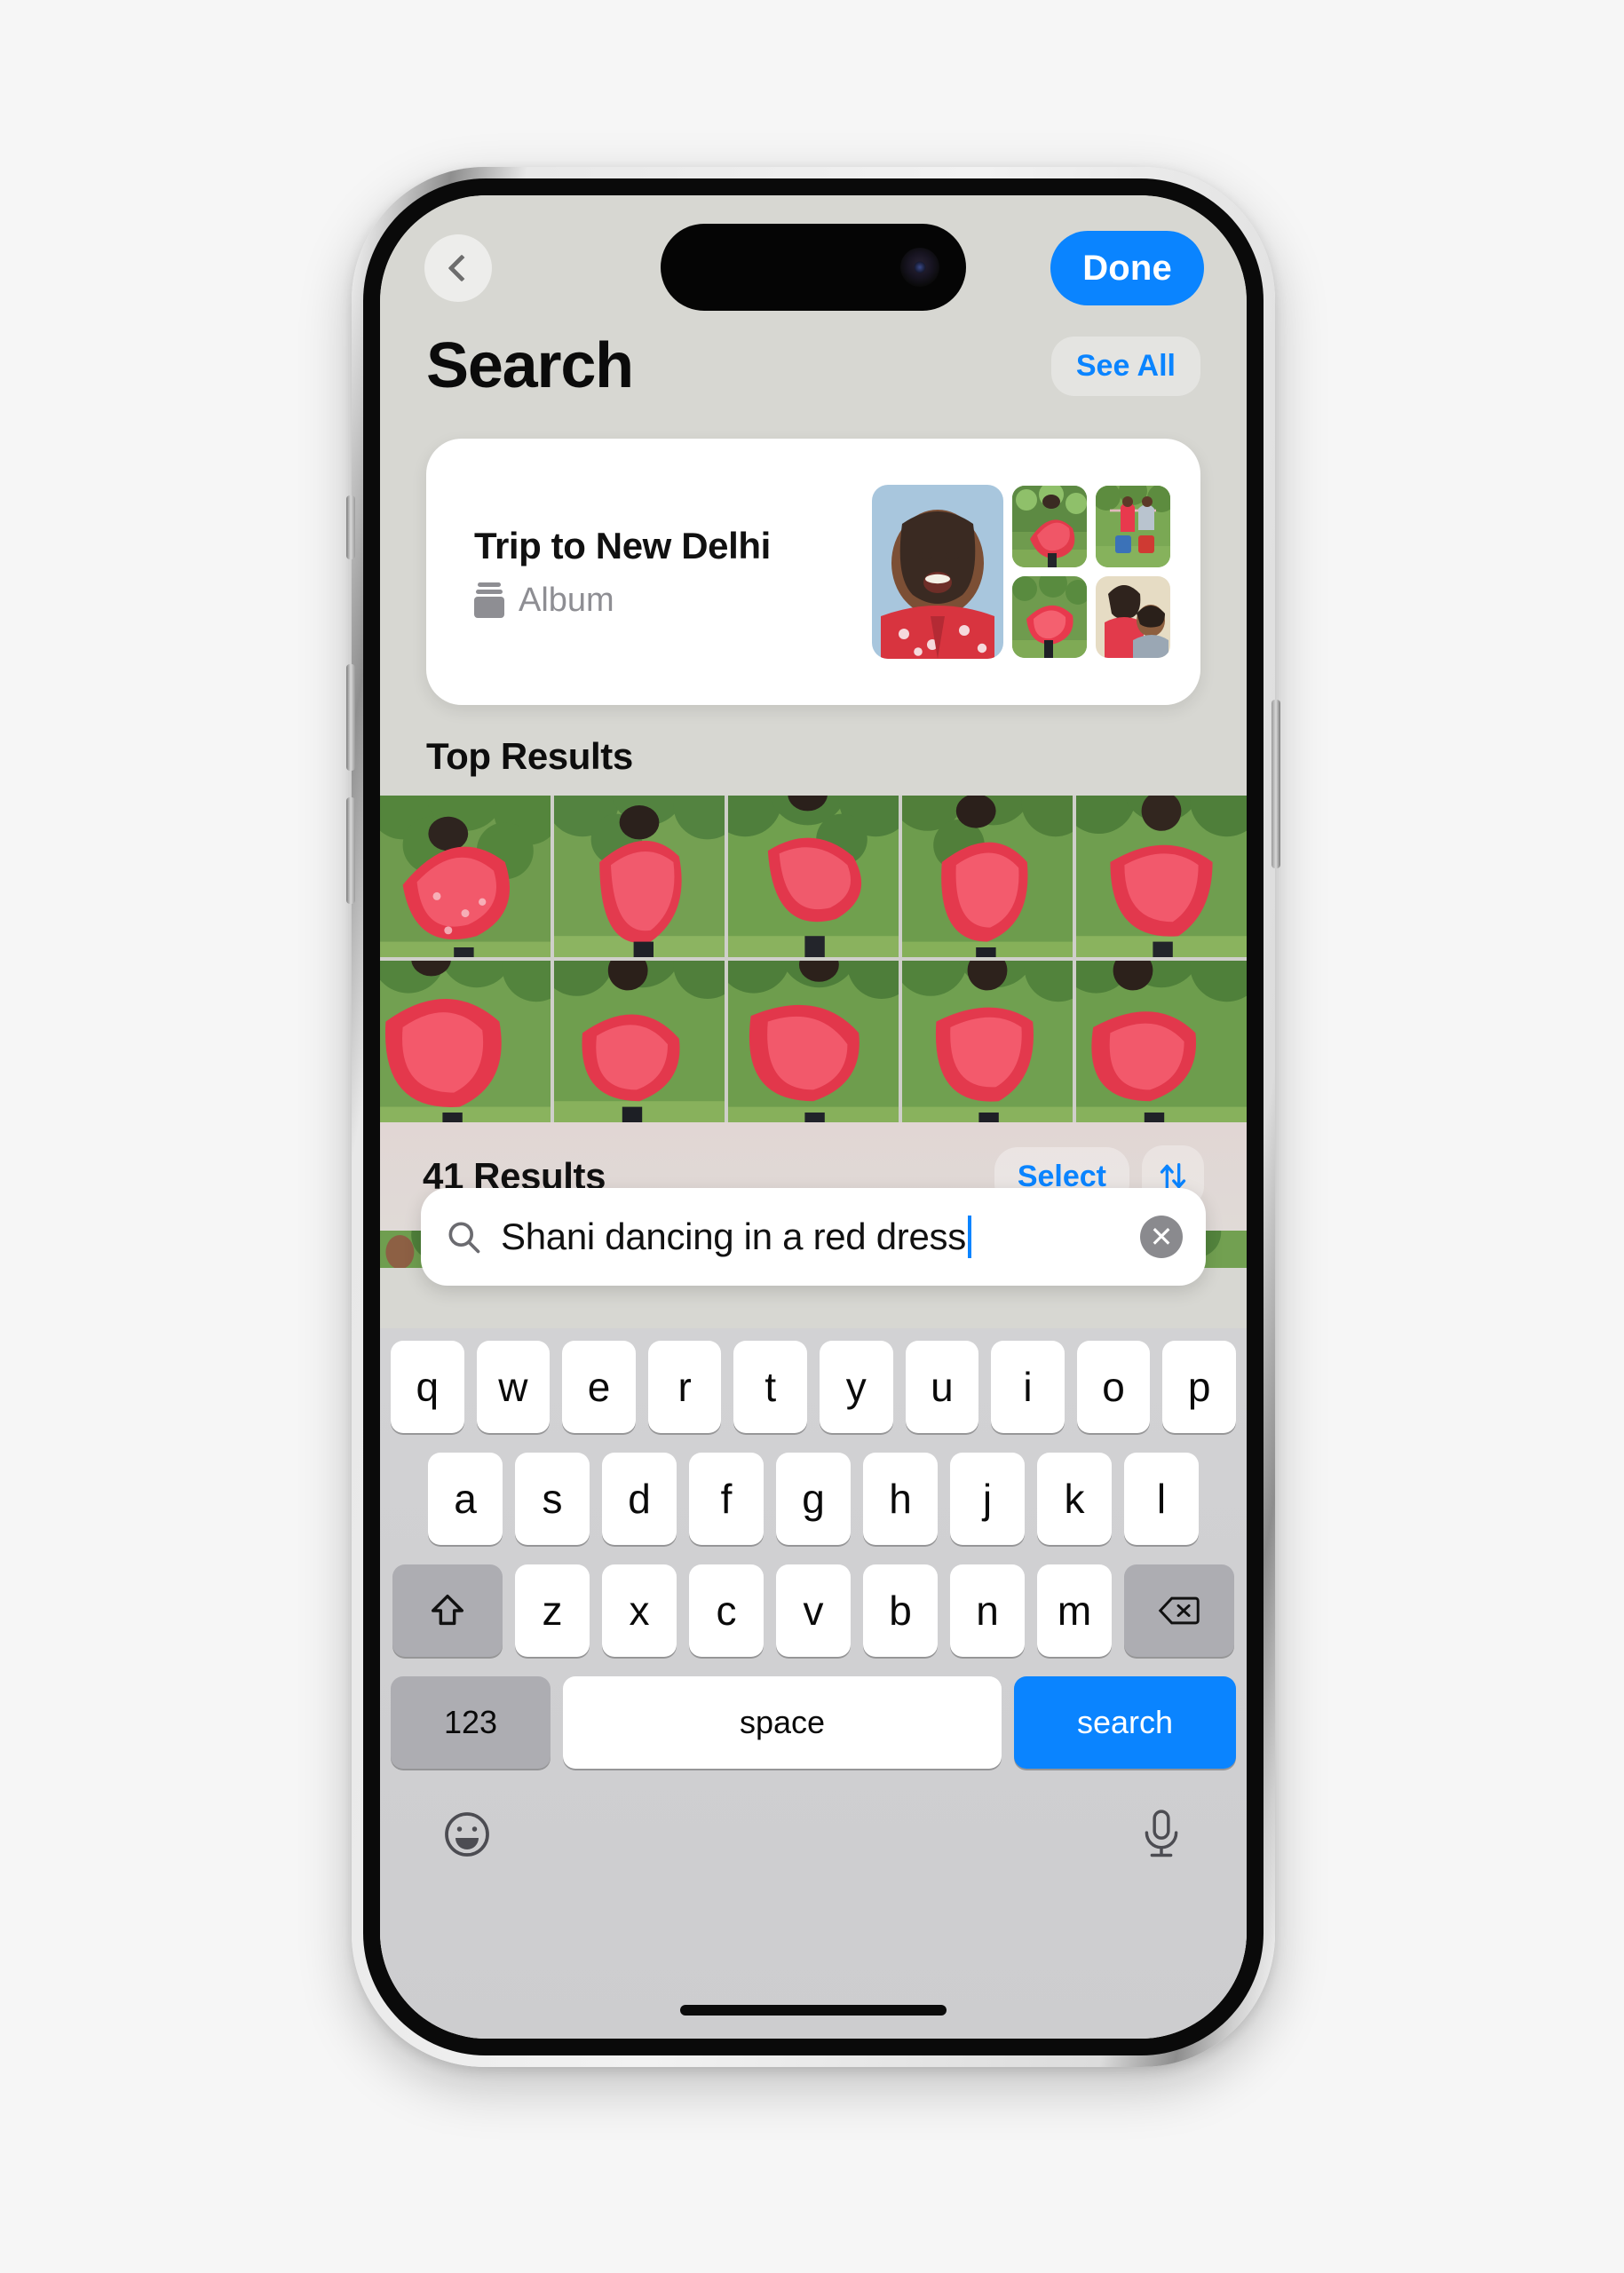  What do you see at coordinates (1125, 366) in the screenshot?
I see `see-all-button: See All` at bounding box center [1125, 366].